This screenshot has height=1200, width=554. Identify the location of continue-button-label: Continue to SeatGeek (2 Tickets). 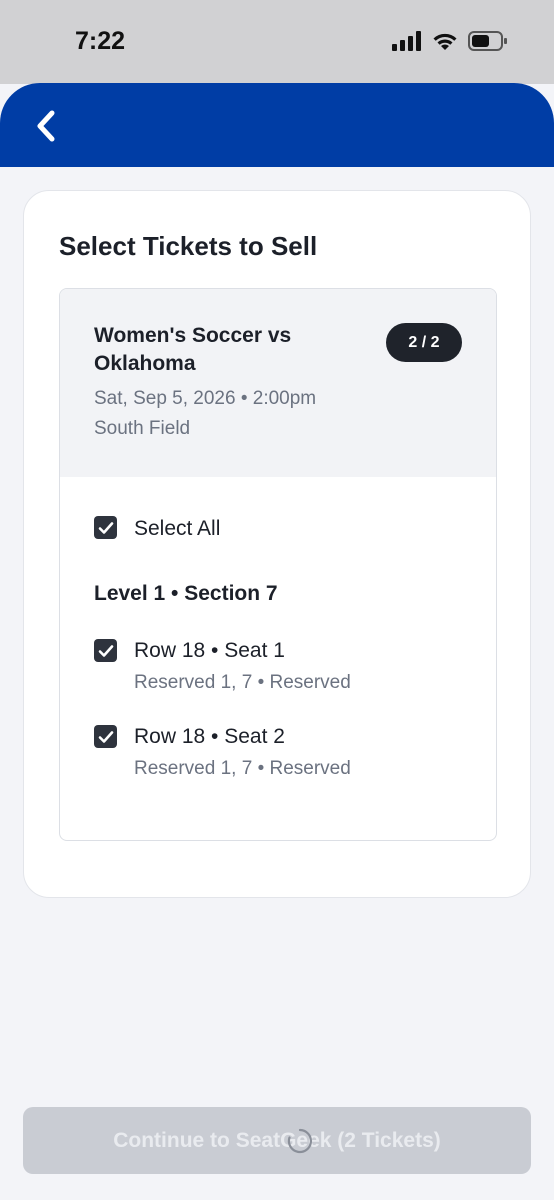
(277, 1140).